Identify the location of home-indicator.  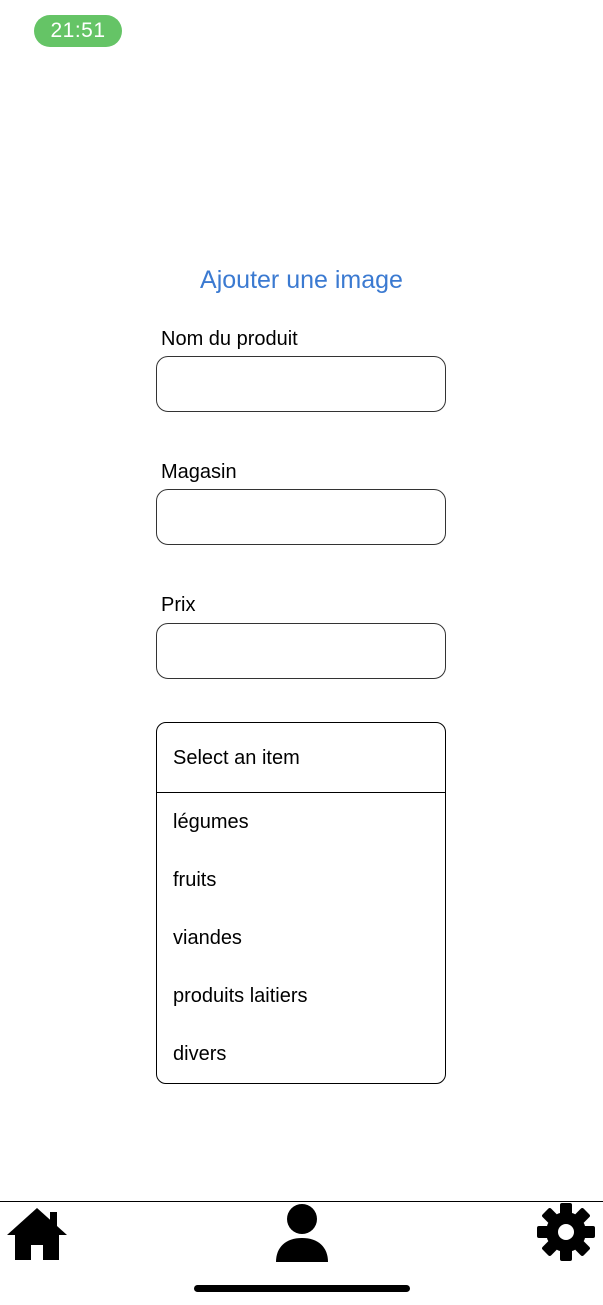
(302, 1288).